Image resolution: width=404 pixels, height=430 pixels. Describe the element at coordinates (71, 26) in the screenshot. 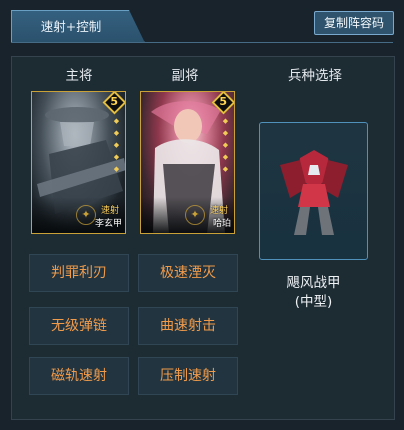

I see `lineup-tab-label: 速射+控制` at that location.